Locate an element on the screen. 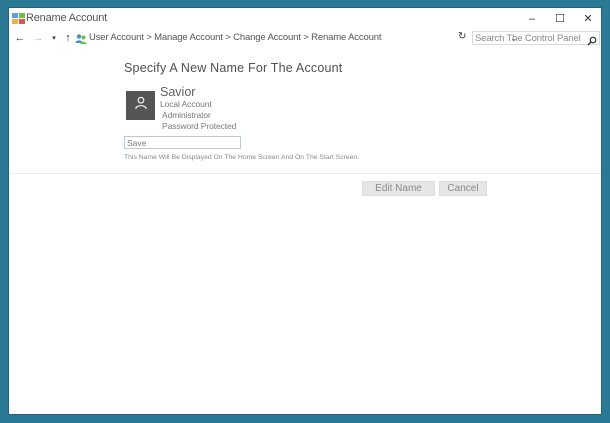 This screenshot has width=610, height=423. account-type: Local Account is located at coordinates (186, 104).